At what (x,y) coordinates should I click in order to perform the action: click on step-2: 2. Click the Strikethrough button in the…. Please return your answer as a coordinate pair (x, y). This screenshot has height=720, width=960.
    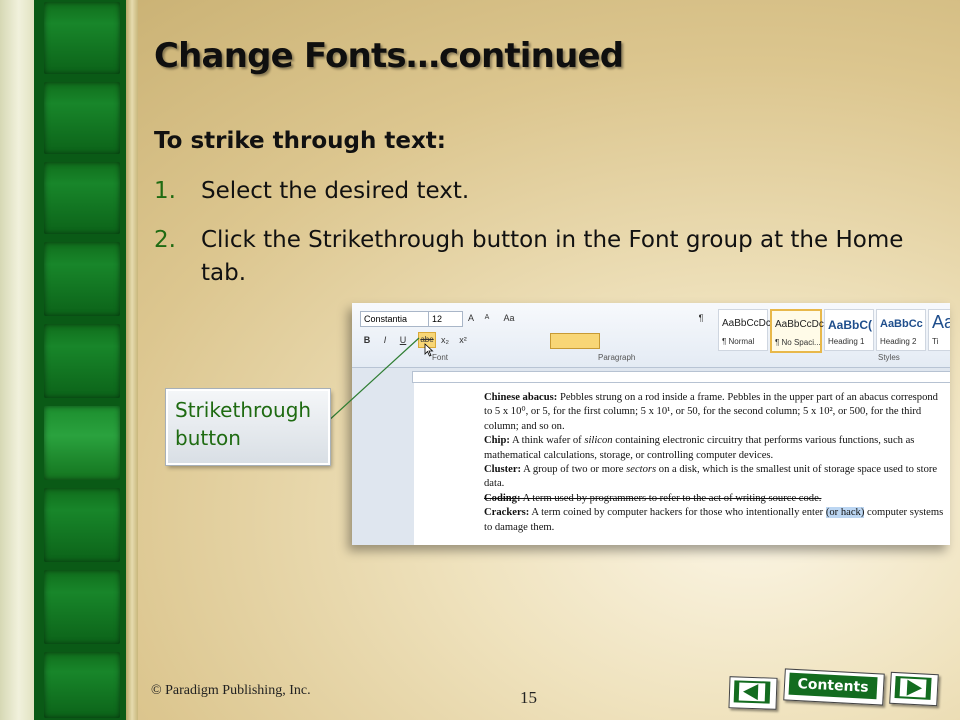
    Looking at the image, I should click on (528, 255).